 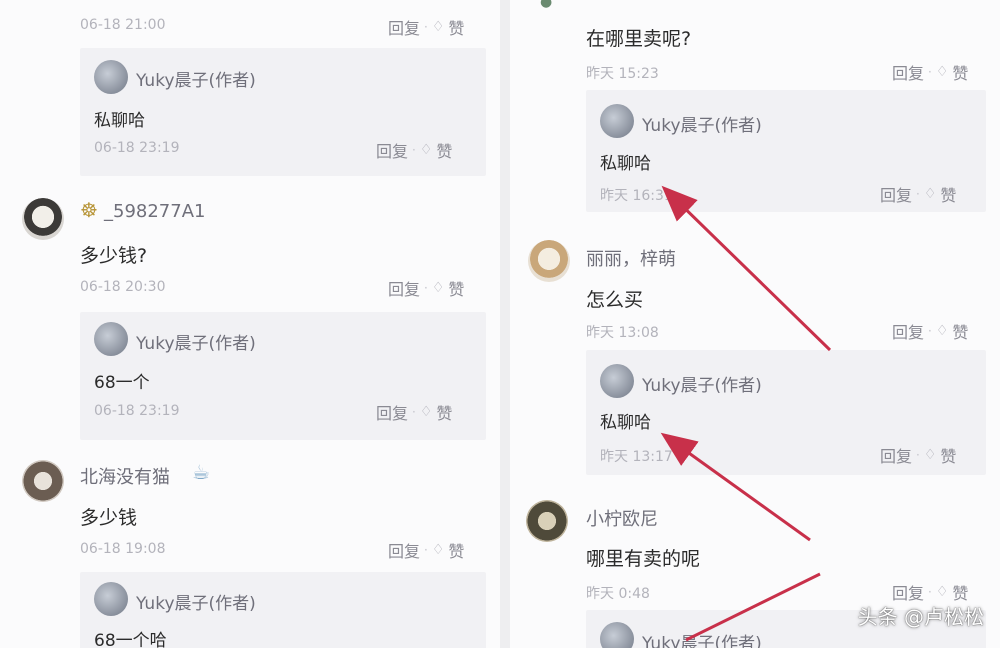 What do you see at coordinates (123, 25) in the screenshot?
I see `comment-date: 06-18 21:00` at bounding box center [123, 25].